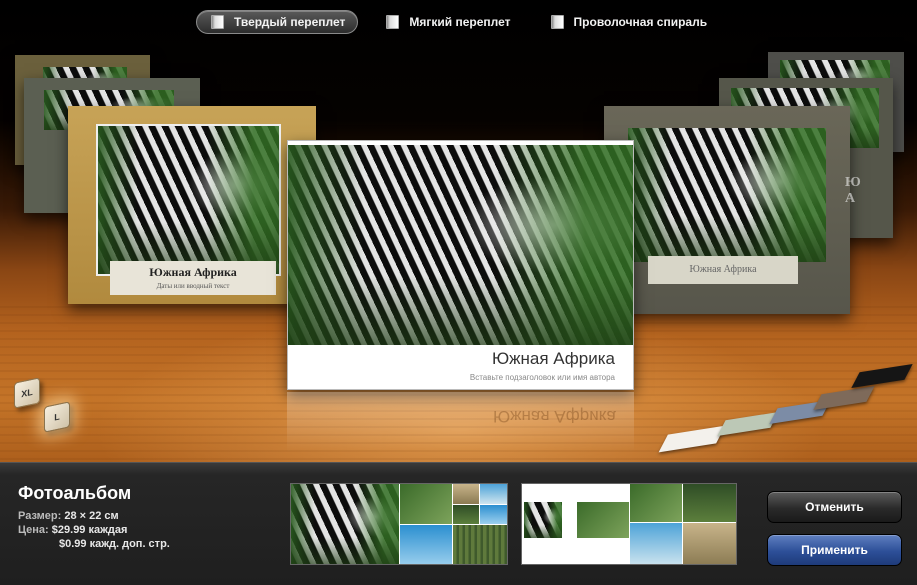 This screenshot has width=917, height=585. I want to click on book-reflection: Южная Африка, so click(460, 422).